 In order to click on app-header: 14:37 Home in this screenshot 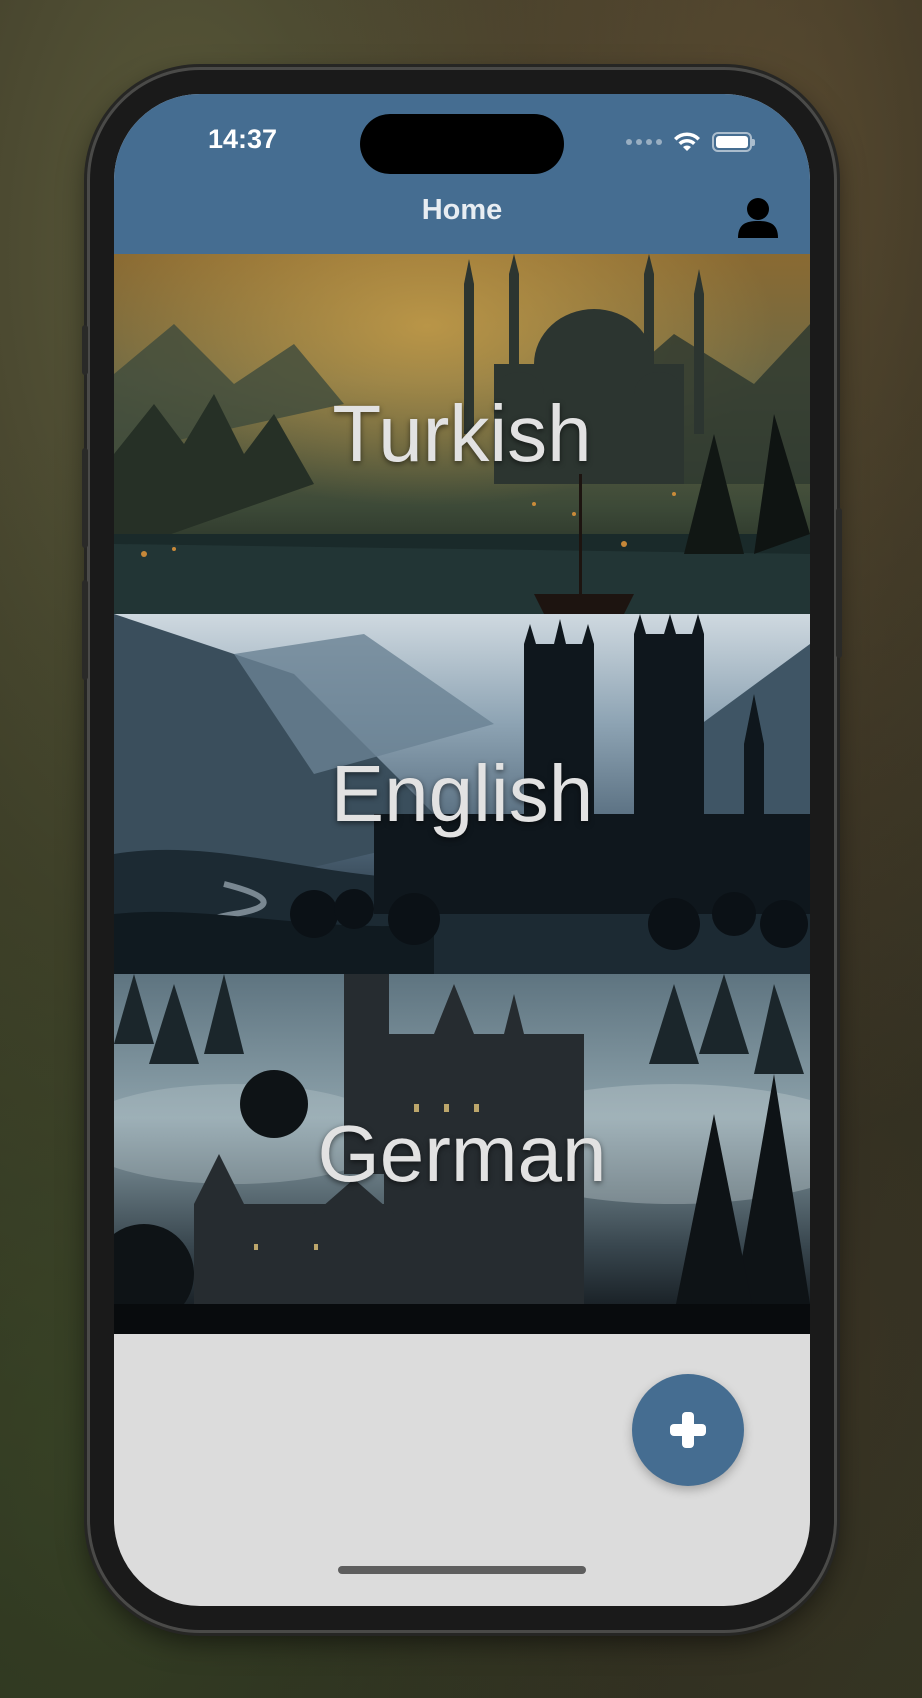, I will do `click(462, 174)`.